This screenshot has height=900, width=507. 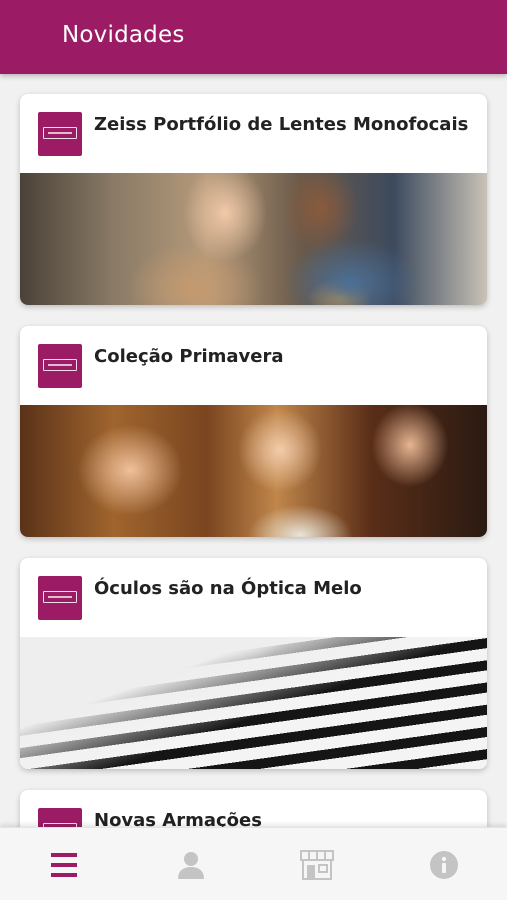 I want to click on card-header: Coleção Primavera, so click(x=253, y=365).